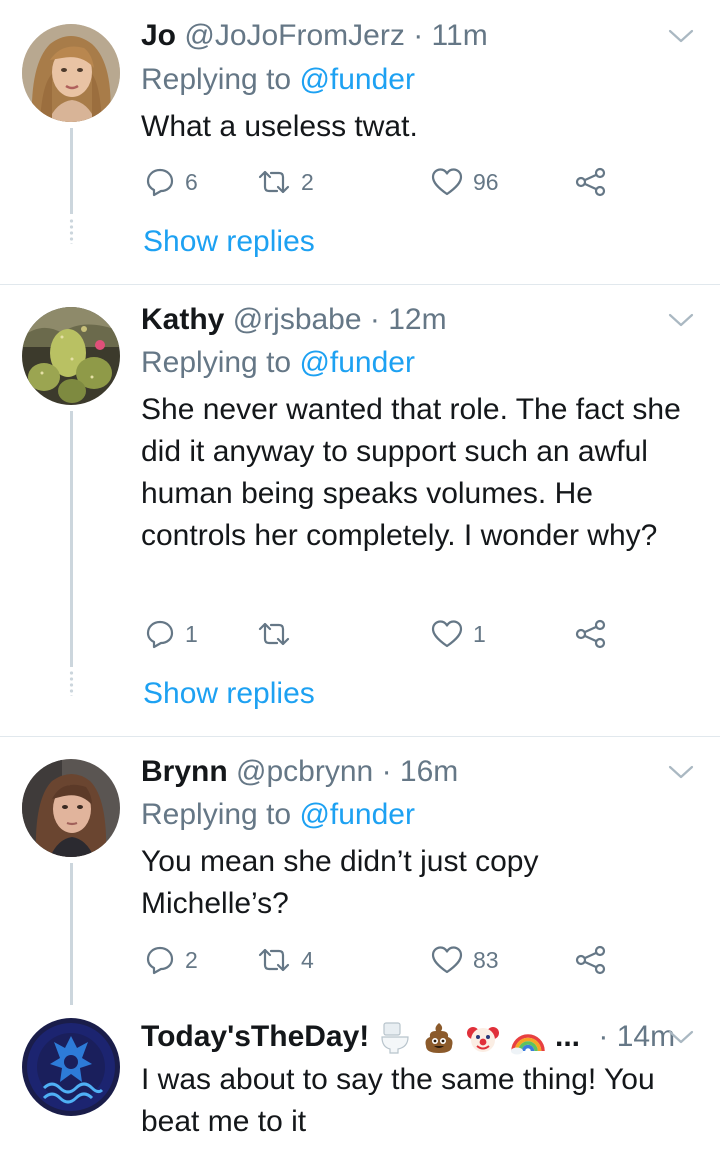 This screenshot has height=1154, width=720. I want to click on toilet-emoji-icon, so click(395, 1038).